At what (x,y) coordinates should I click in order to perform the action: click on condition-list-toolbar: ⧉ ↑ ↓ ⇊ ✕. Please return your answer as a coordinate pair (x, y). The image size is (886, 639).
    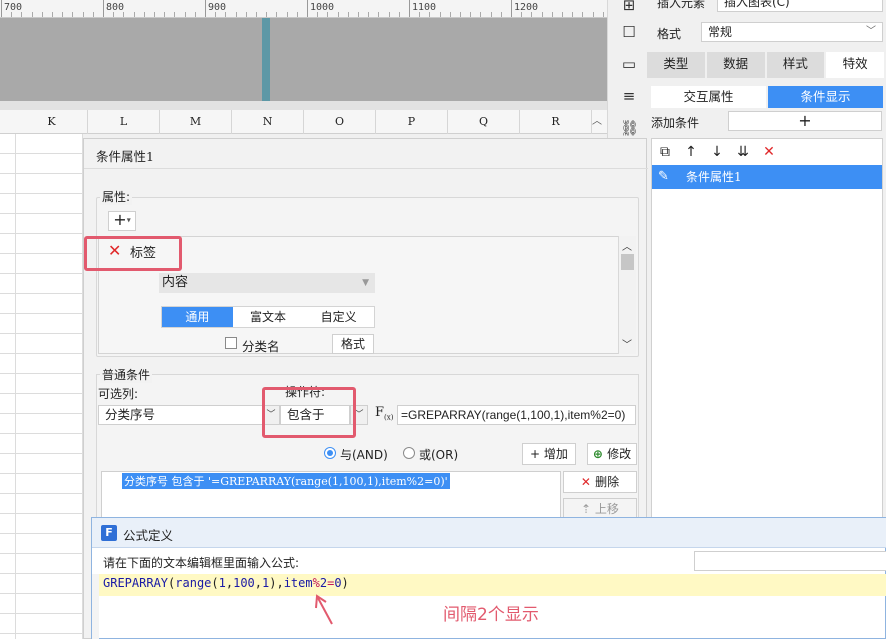
    Looking at the image, I should click on (717, 152).